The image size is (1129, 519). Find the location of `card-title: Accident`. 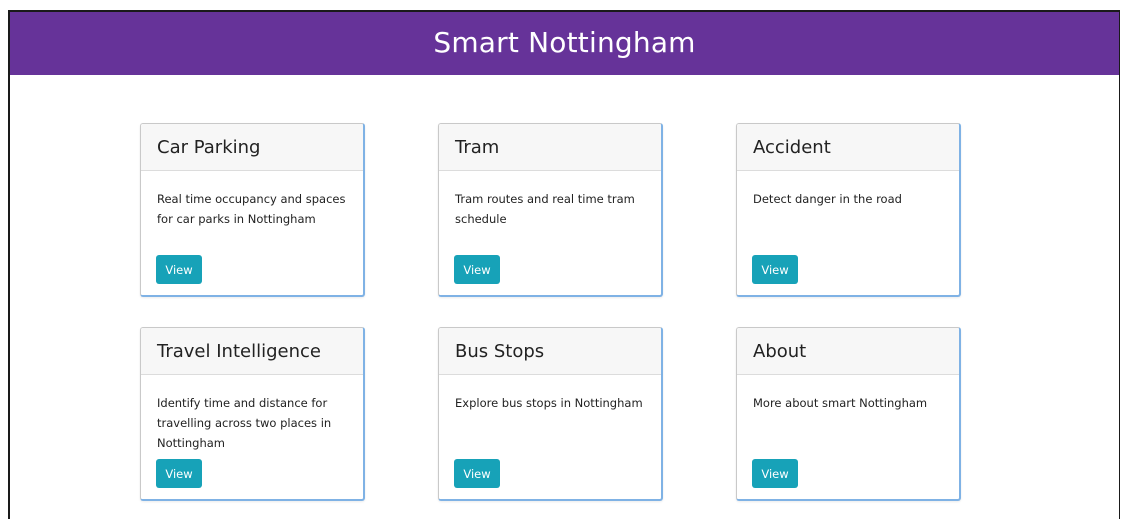

card-title: Accident is located at coordinates (792, 147).